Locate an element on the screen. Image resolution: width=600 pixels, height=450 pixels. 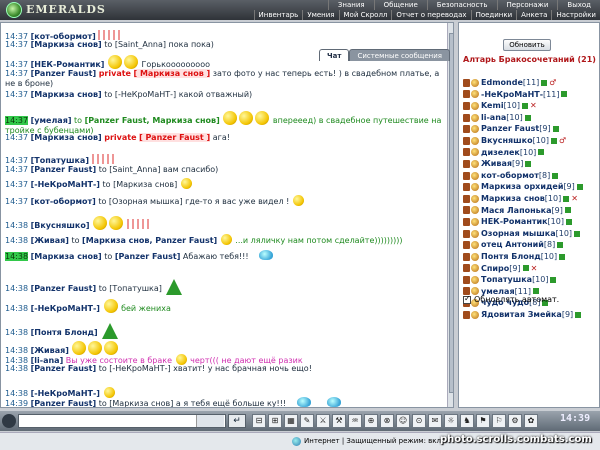
user-list-item: li-ana [10] is located at coordinates (530, 118).